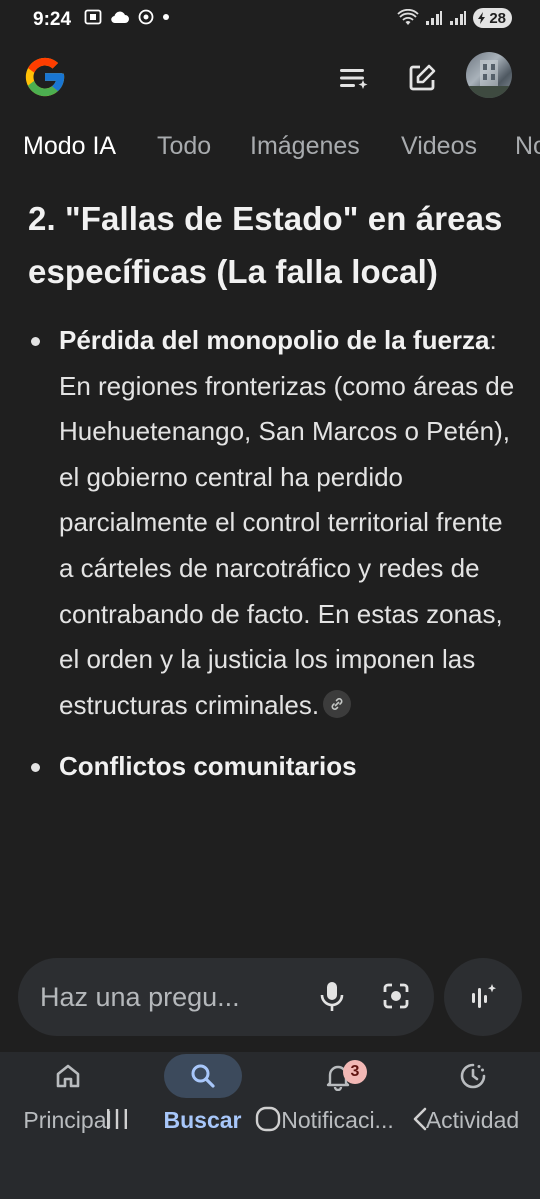 The image size is (540, 1199). I want to click on wifi-icon, so click(408, 18).